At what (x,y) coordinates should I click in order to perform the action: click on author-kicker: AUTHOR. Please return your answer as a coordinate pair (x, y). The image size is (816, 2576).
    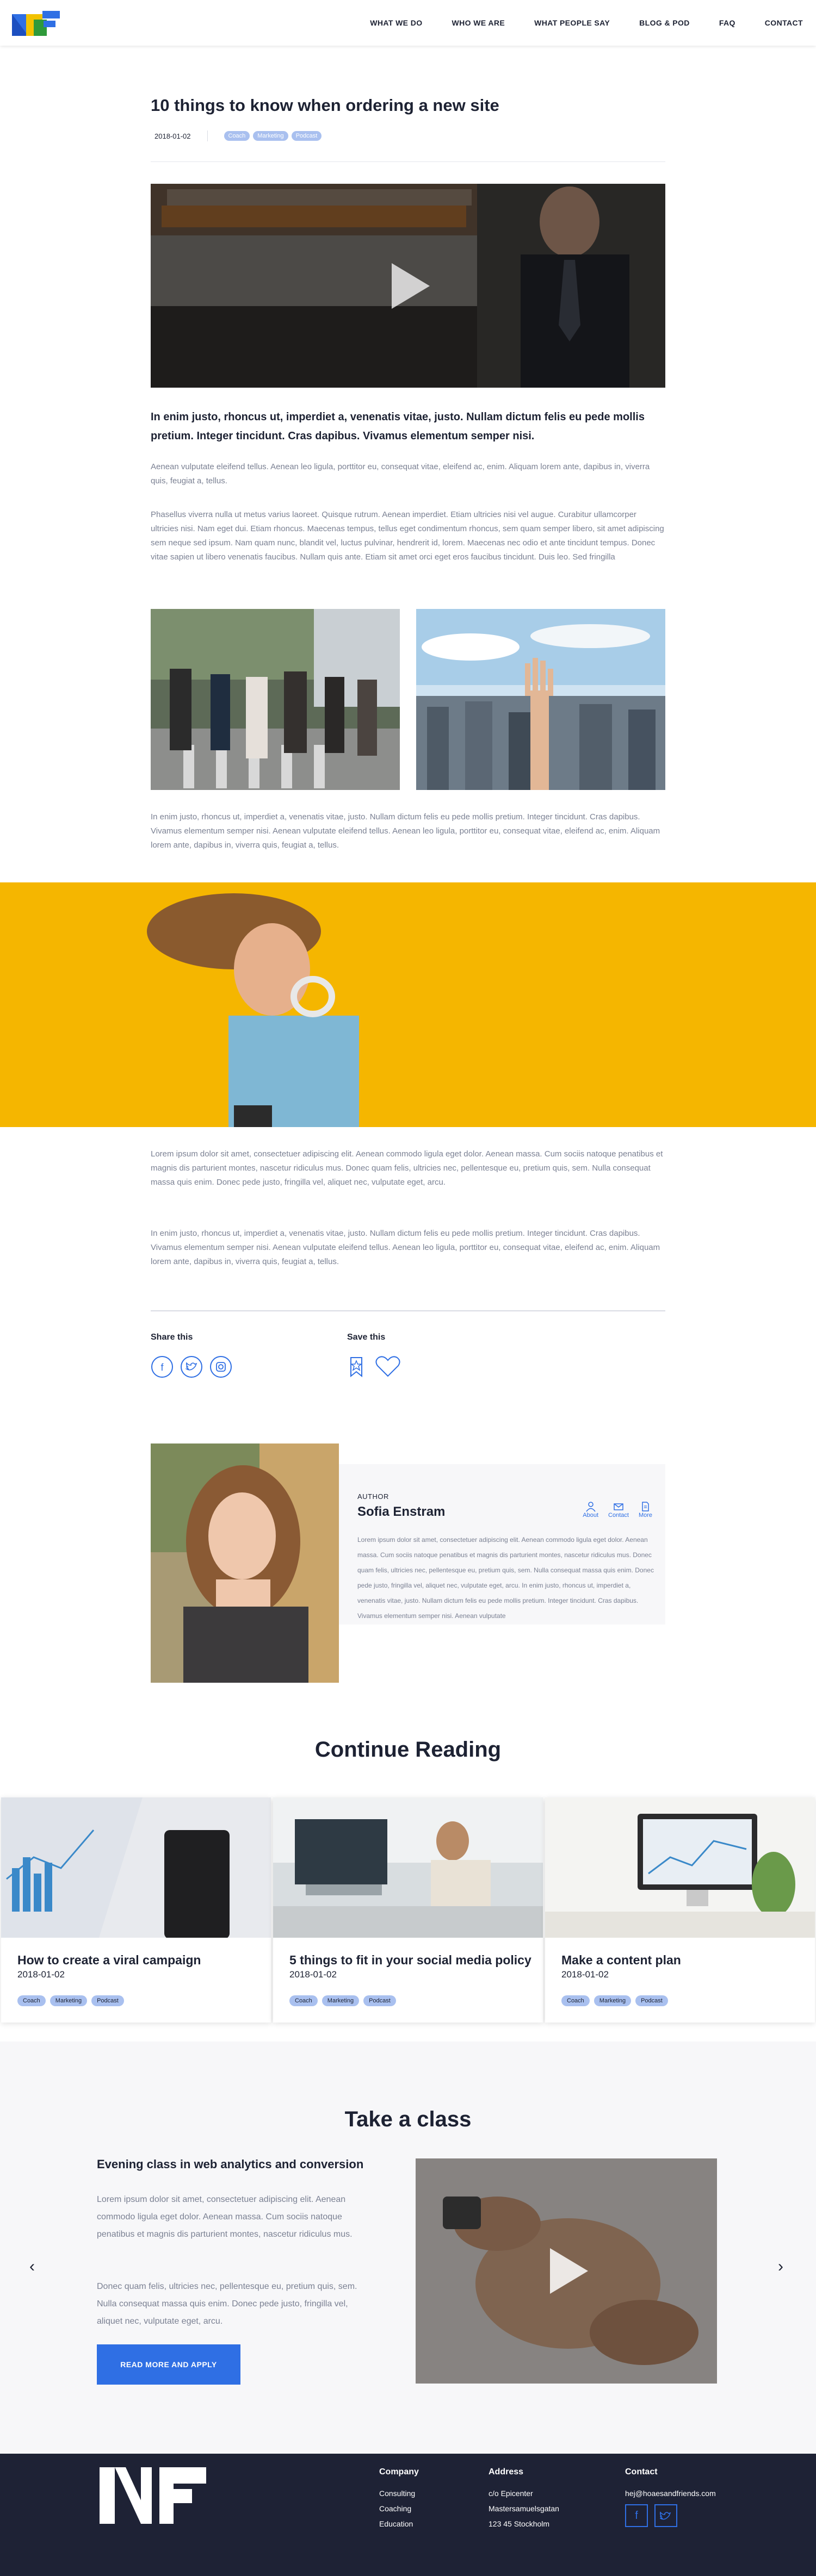
    Looking at the image, I should click on (373, 1496).